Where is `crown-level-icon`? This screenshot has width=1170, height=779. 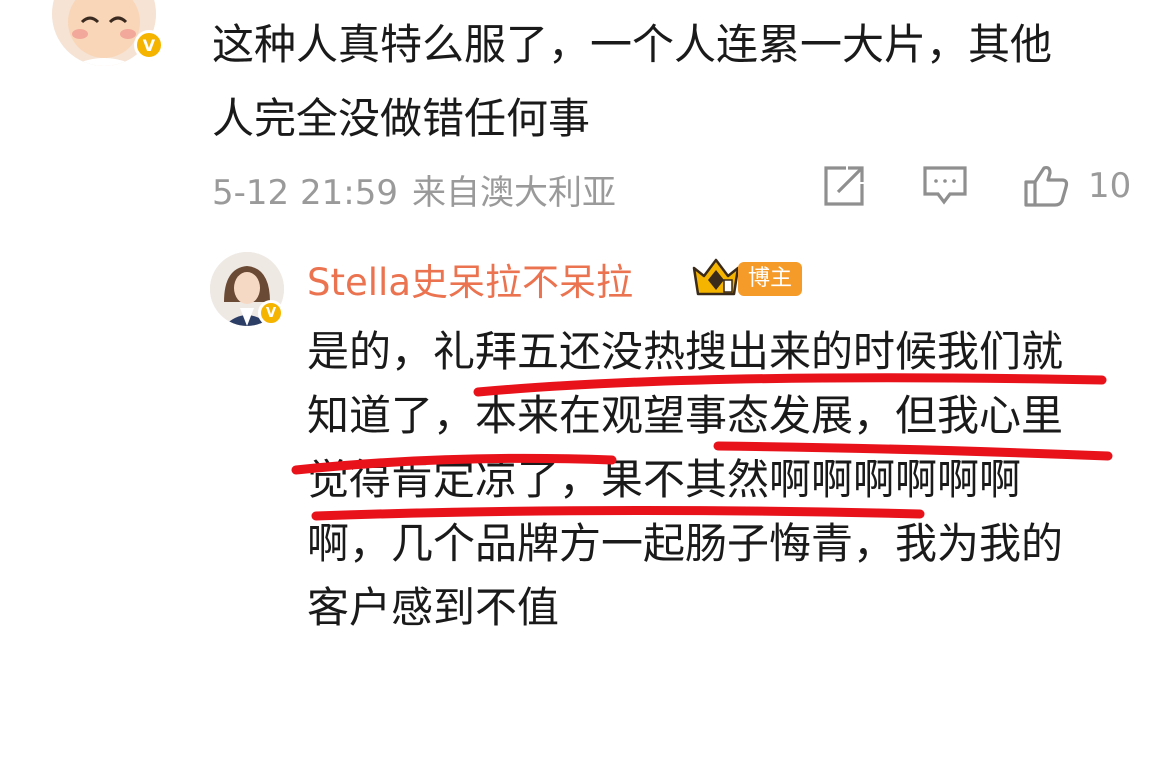 crown-level-icon is located at coordinates (716, 278).